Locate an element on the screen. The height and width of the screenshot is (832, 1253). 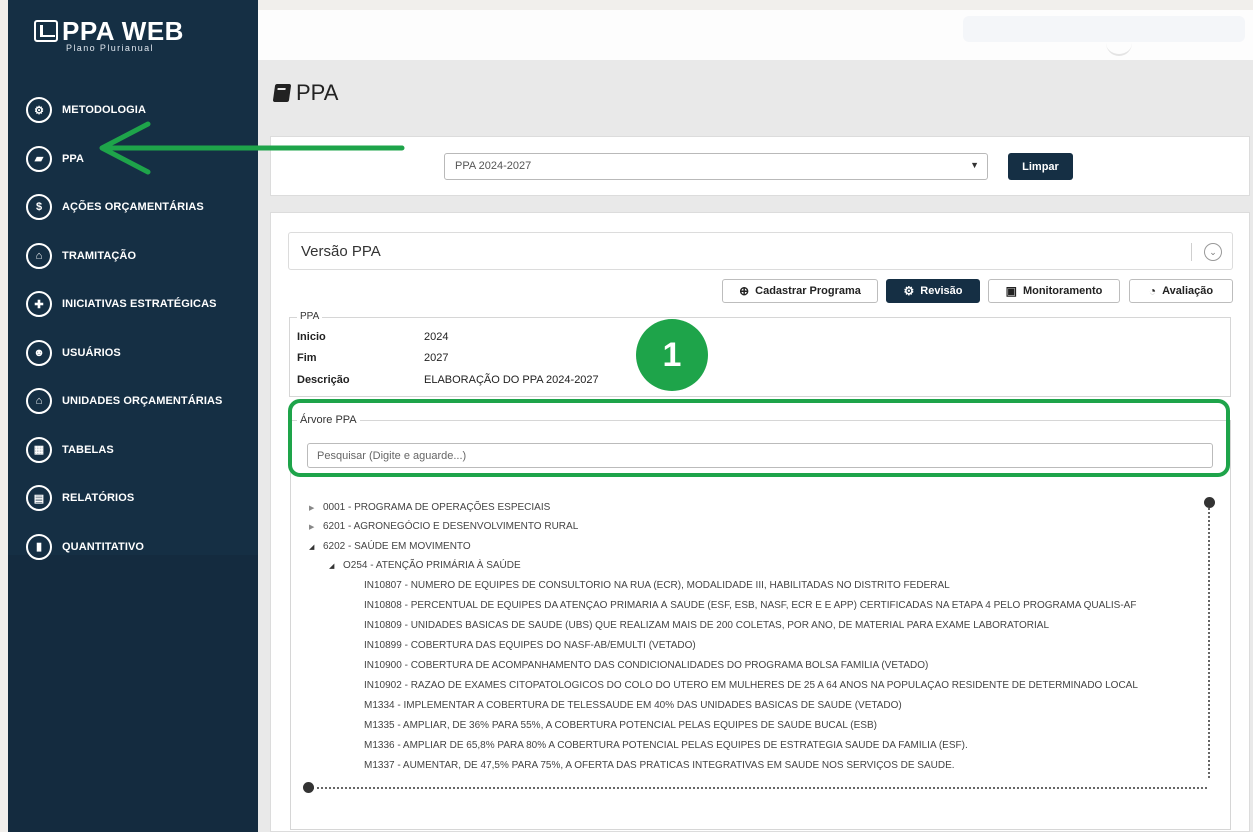
page-title: PPA is located at coordinates (305, 93).